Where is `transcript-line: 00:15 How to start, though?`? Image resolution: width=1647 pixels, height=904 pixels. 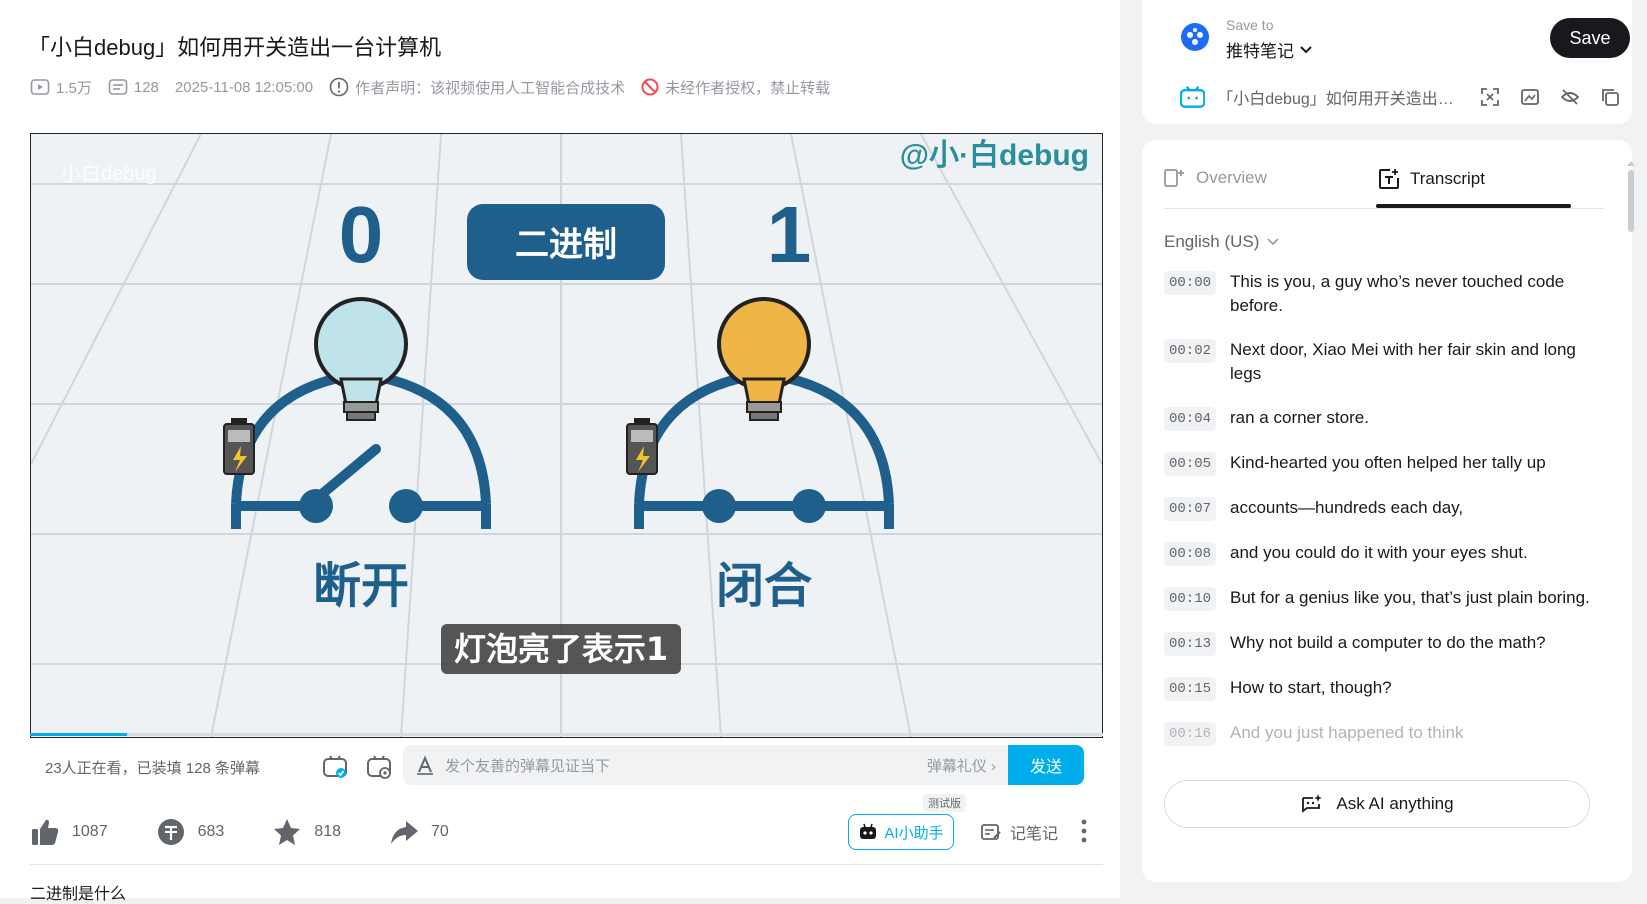
transcript-line: 00:15 How to start, though? is located at coordinates (1384, 688).